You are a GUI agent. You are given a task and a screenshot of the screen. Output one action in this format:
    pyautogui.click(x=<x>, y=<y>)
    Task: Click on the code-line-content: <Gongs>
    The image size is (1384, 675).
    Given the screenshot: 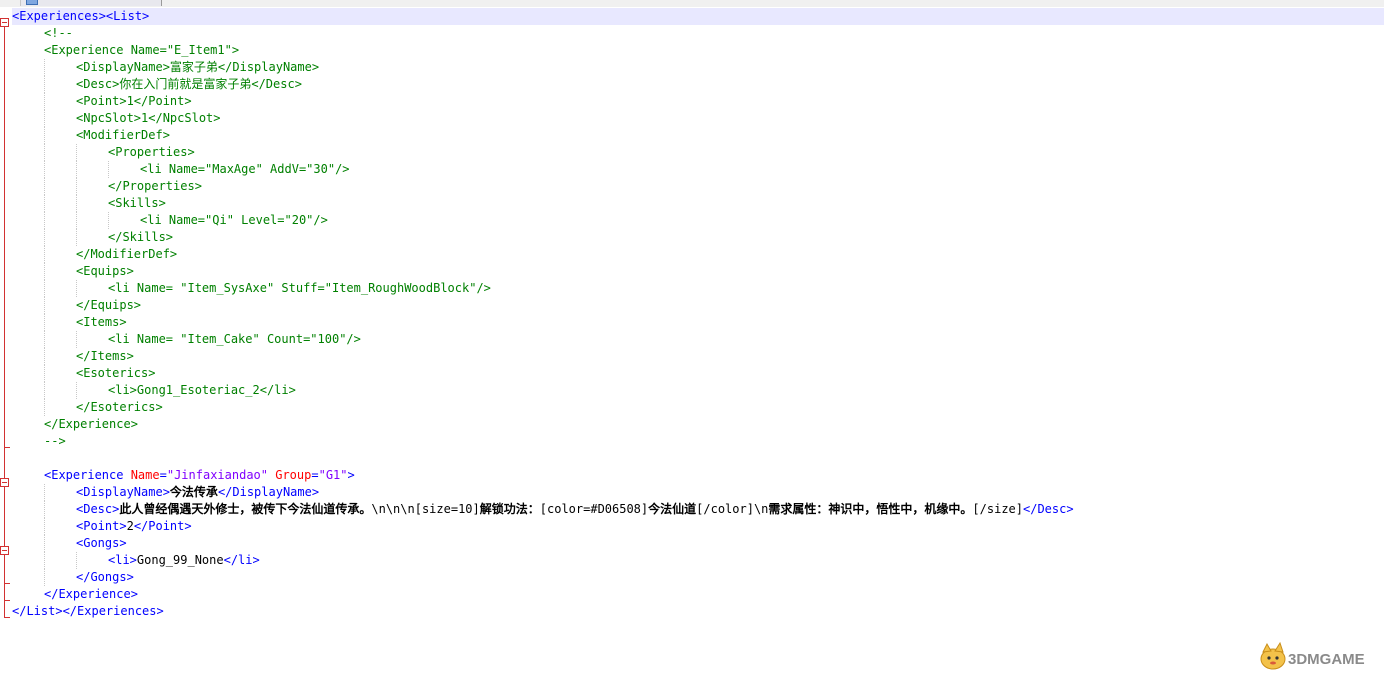 What is the action you would take?
    pyautogui.click(x=101, y=543)
    